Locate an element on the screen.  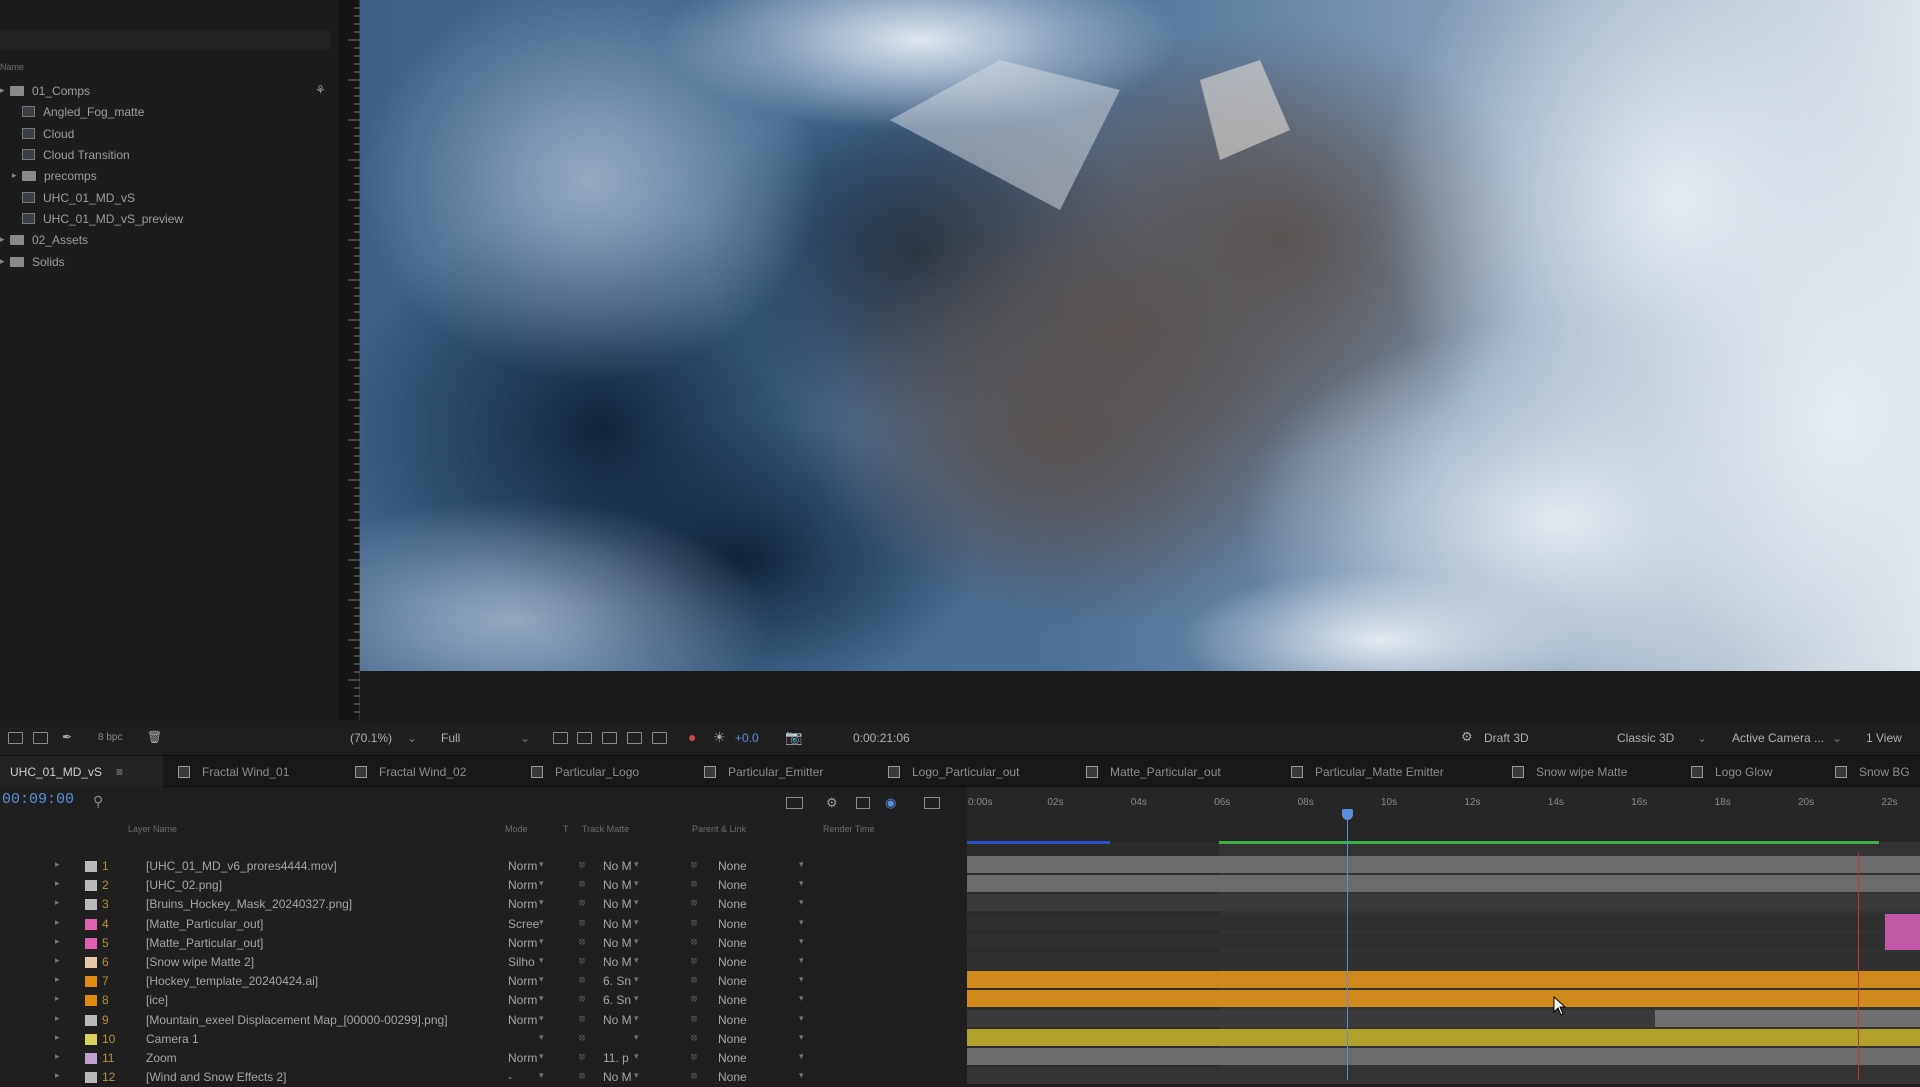
tab-2: Fractal Wind_01 is located at coordinates (233, 772).